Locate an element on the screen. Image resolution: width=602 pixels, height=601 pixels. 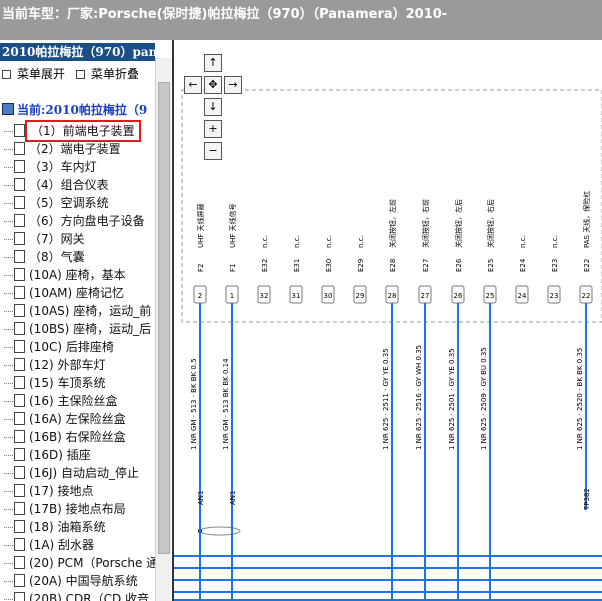
pan-zoom-controls: ↑ ← ✥ → ↓ + − is located at coordinates (212, 107).